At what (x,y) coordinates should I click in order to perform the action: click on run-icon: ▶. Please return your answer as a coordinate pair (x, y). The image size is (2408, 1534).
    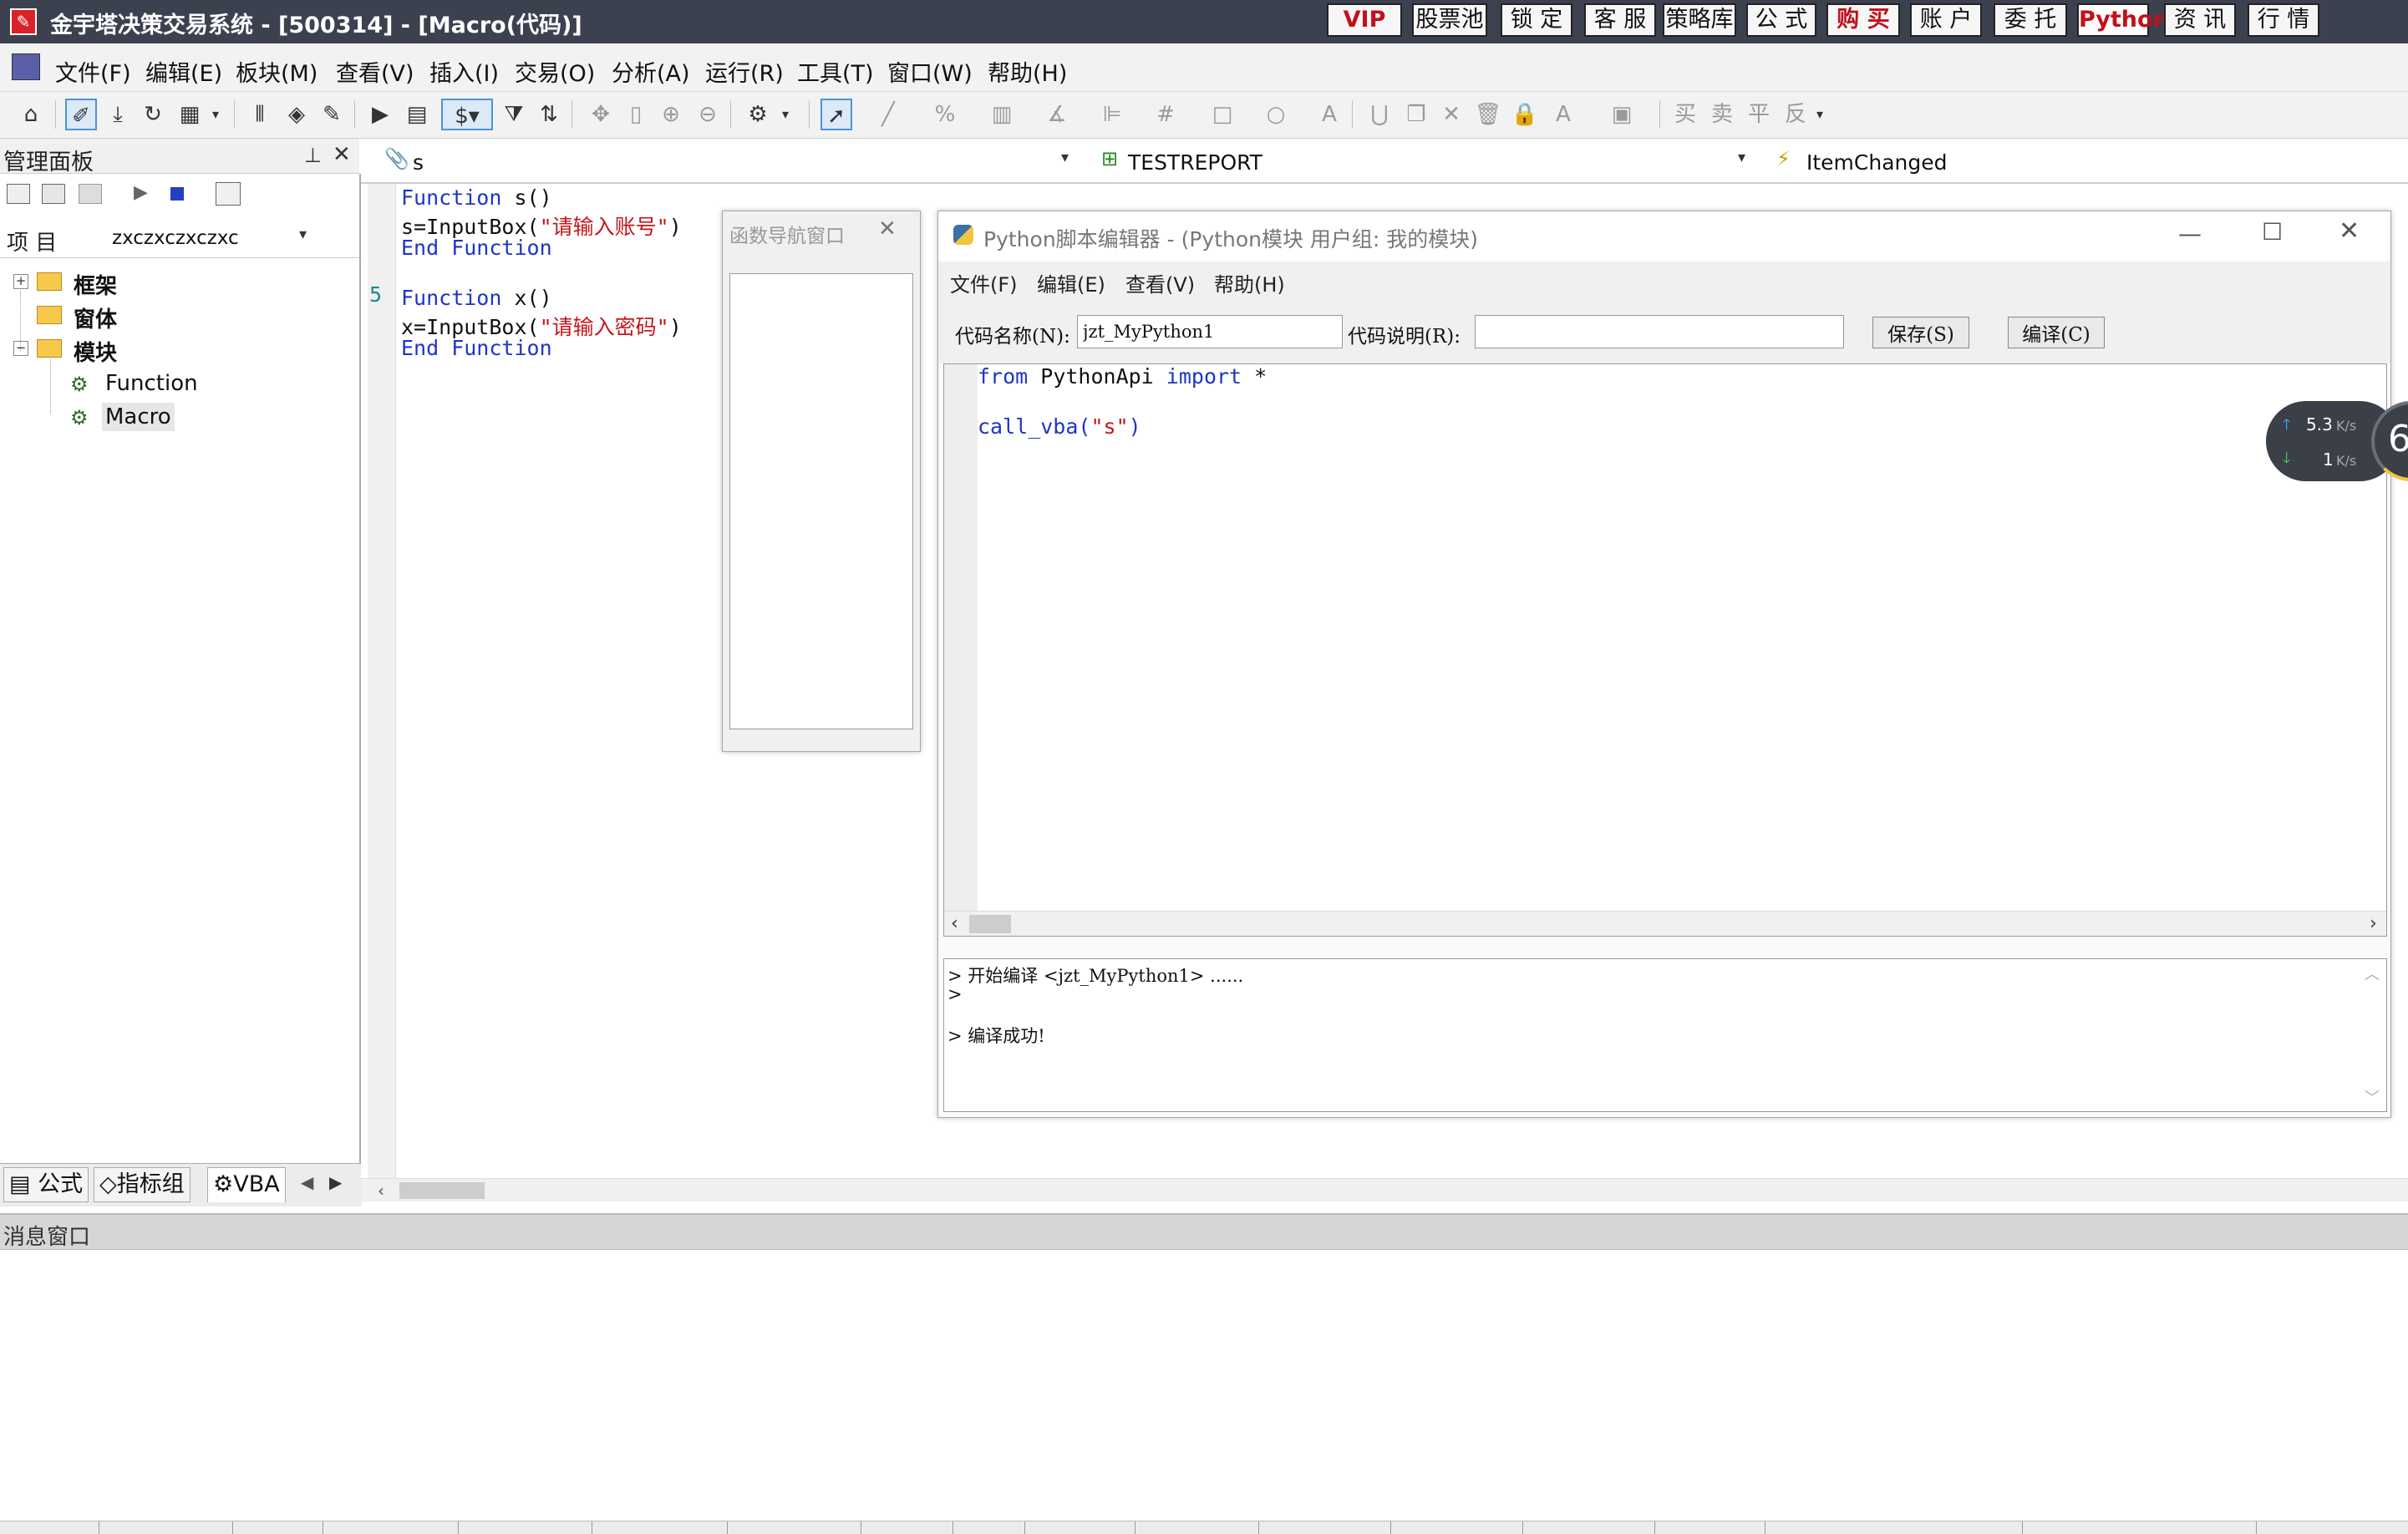
    Looking at the image, I should click on (141, 192).